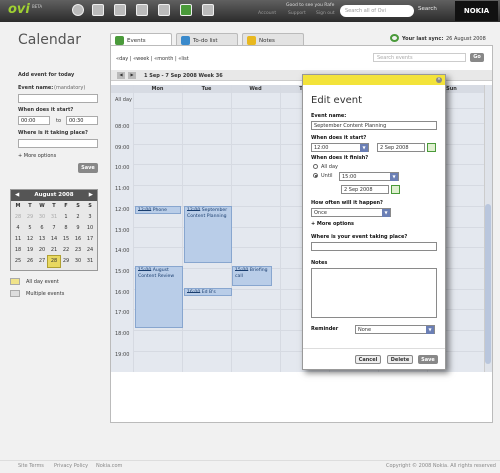  Describe the element at coordinates (400, 359) in the screenshot. I see `dialog-delete-button: Delete` at that location.